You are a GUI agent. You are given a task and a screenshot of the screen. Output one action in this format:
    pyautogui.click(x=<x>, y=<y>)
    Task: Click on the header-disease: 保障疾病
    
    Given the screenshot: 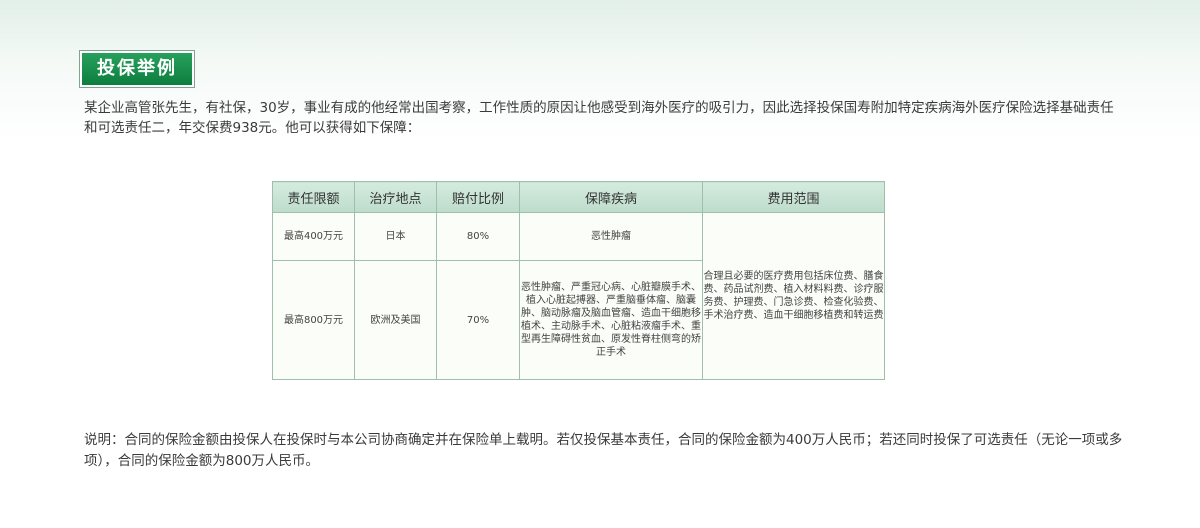 What is the action you would take?
    pyautogui.click(x=611, y=197)
    